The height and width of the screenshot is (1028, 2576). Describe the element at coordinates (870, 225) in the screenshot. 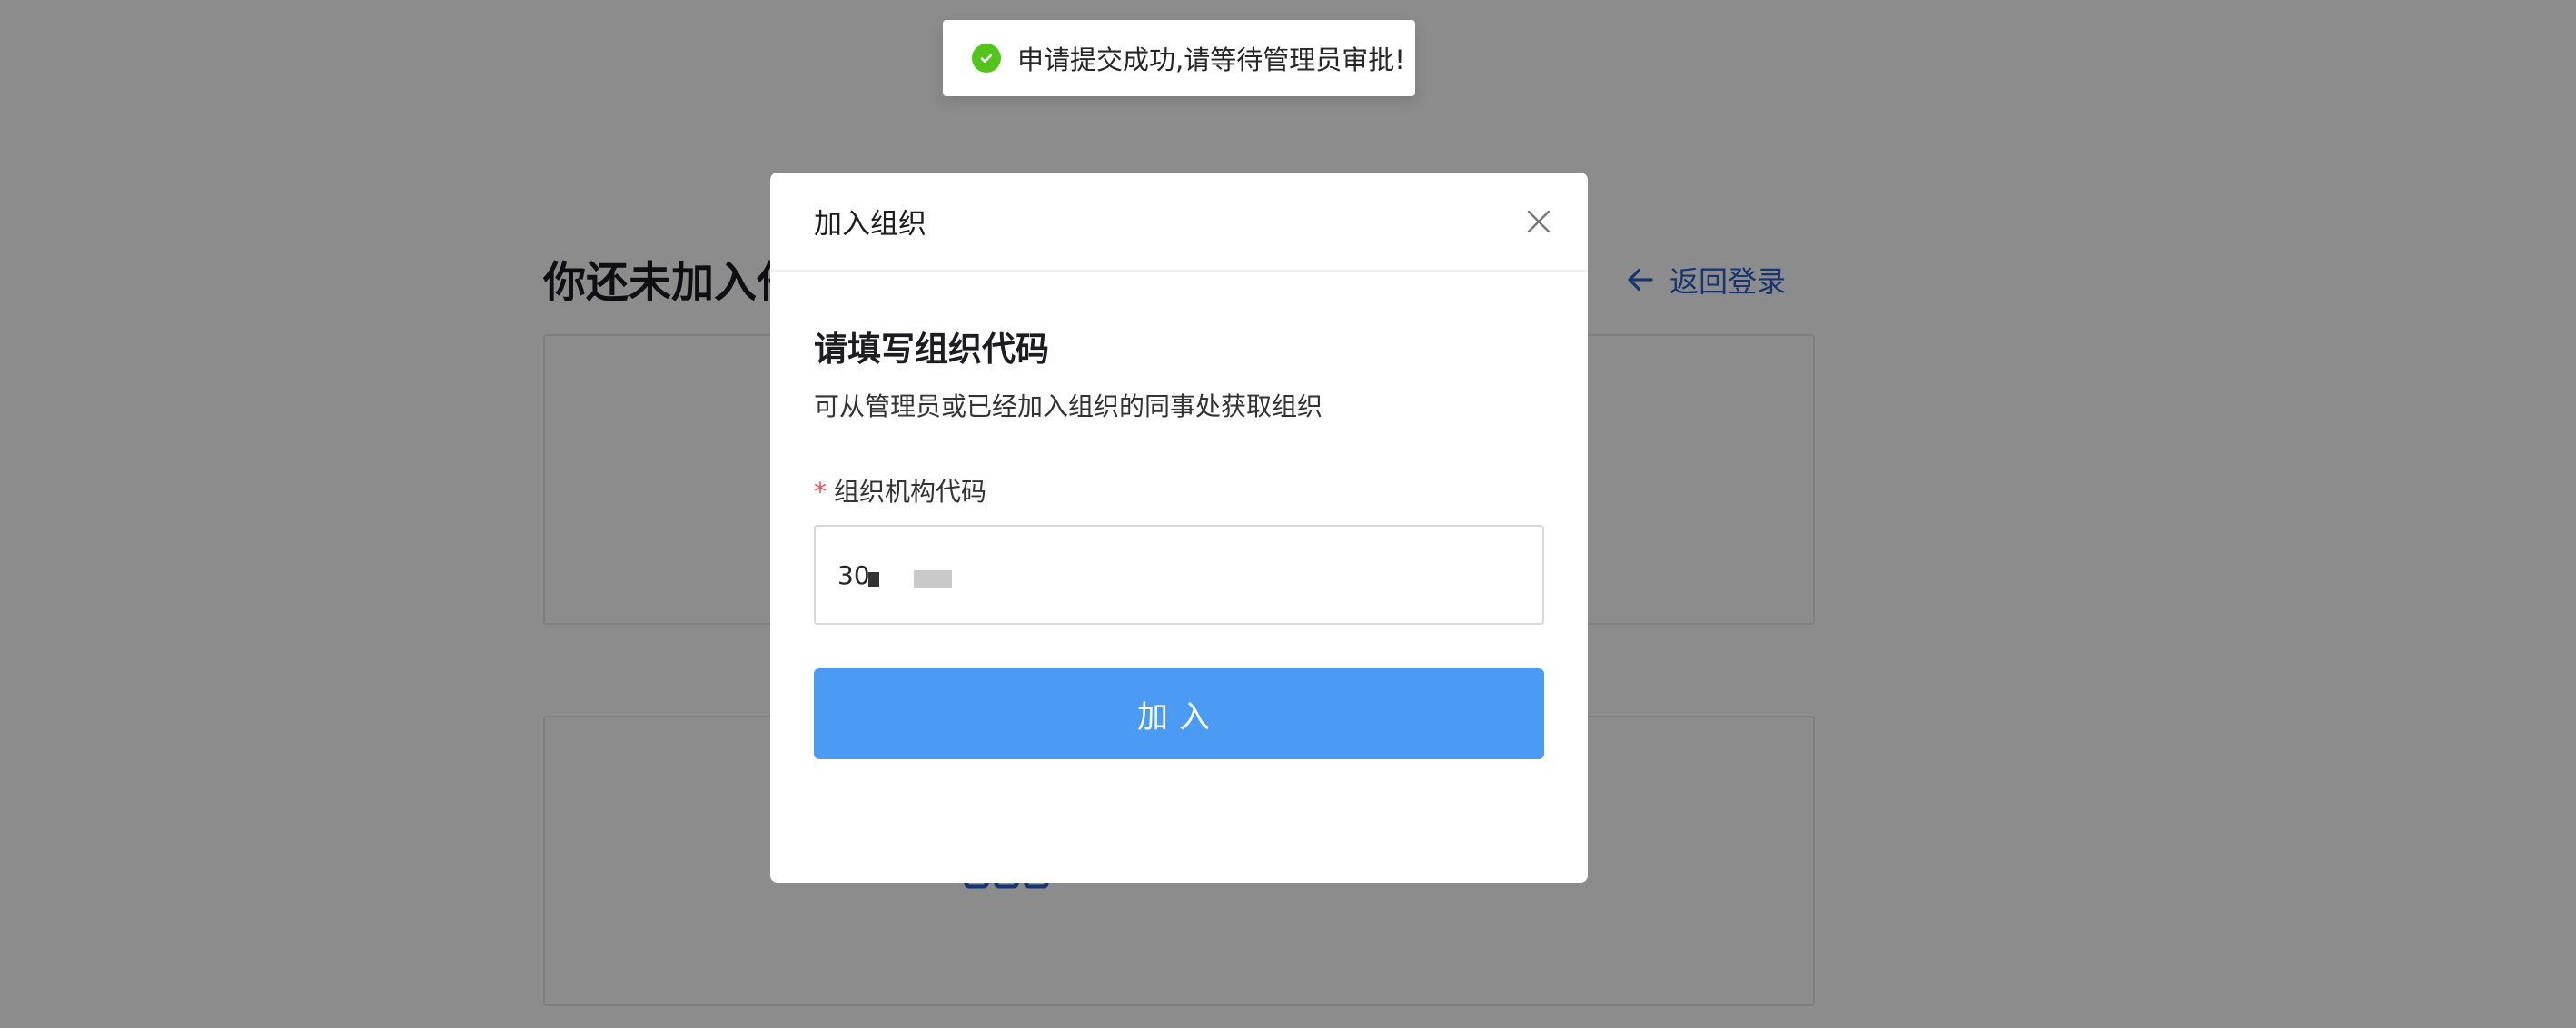

I see `modal-title: 加入组织` at that location.